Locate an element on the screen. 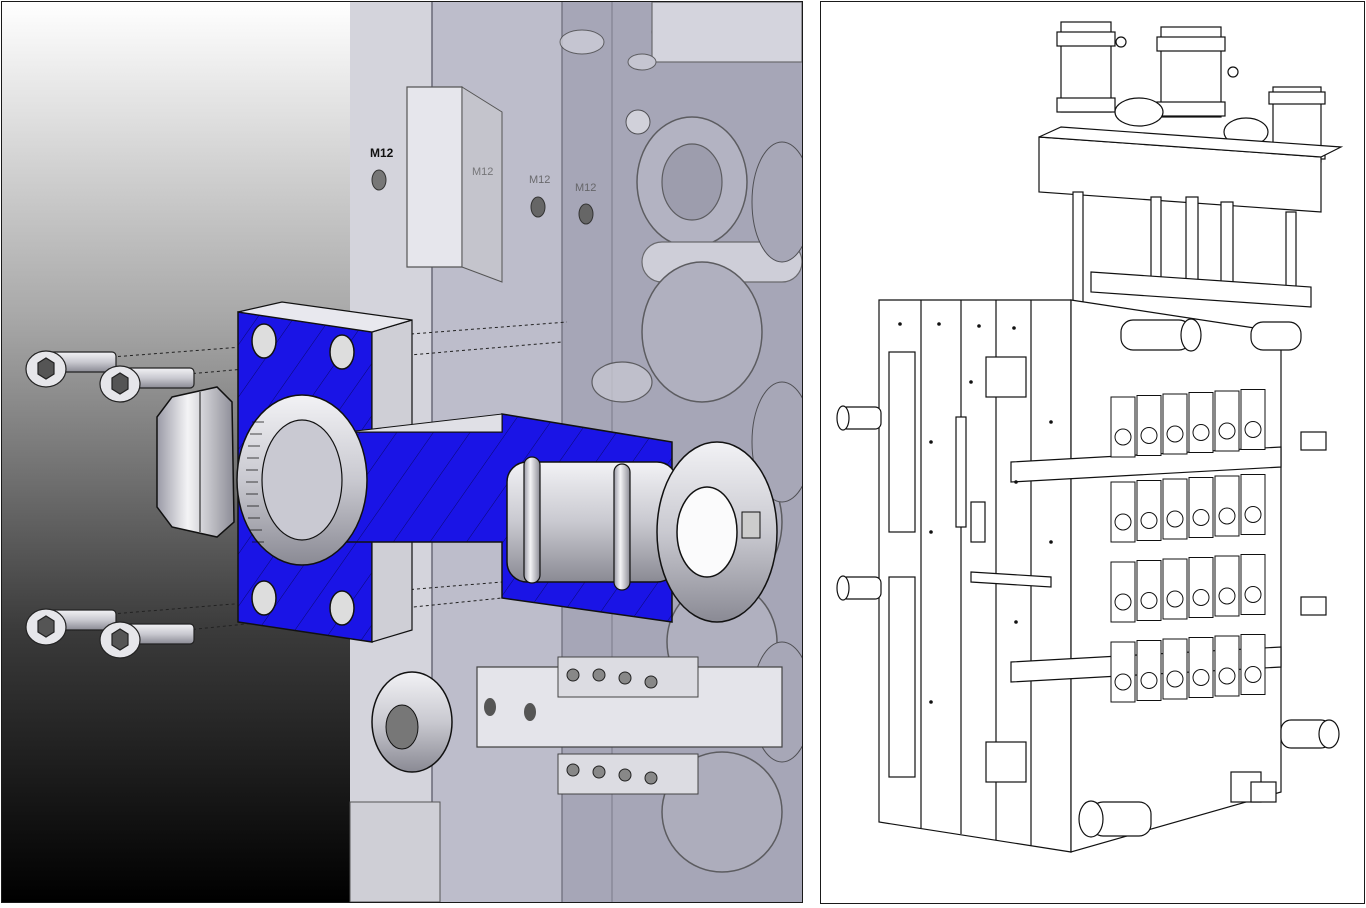  nameplate is located at coordinates (978, 522).